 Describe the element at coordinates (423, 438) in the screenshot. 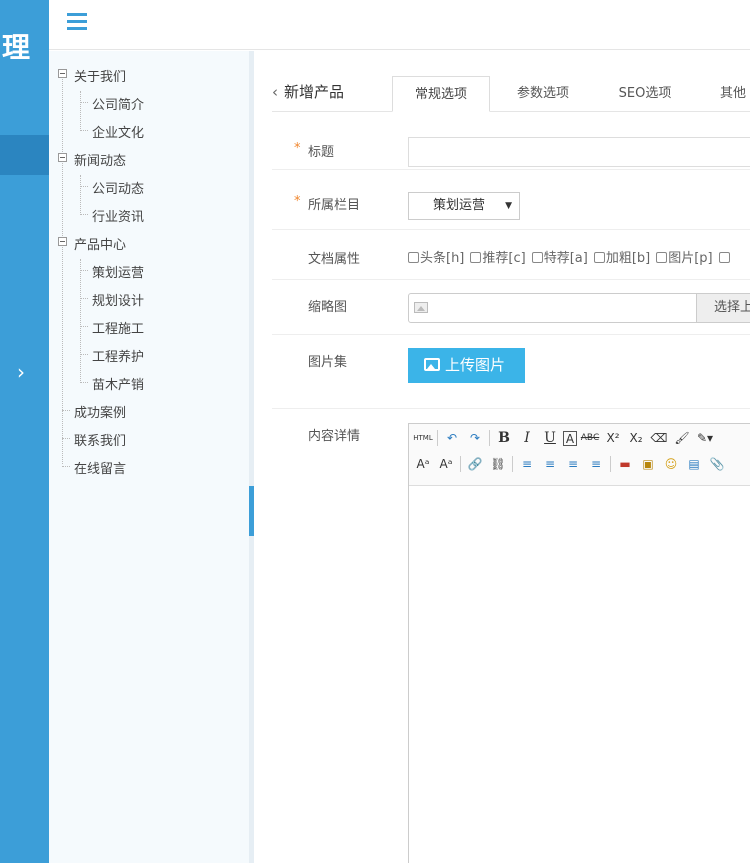

I see `html-source-icon: HTML` at that location.